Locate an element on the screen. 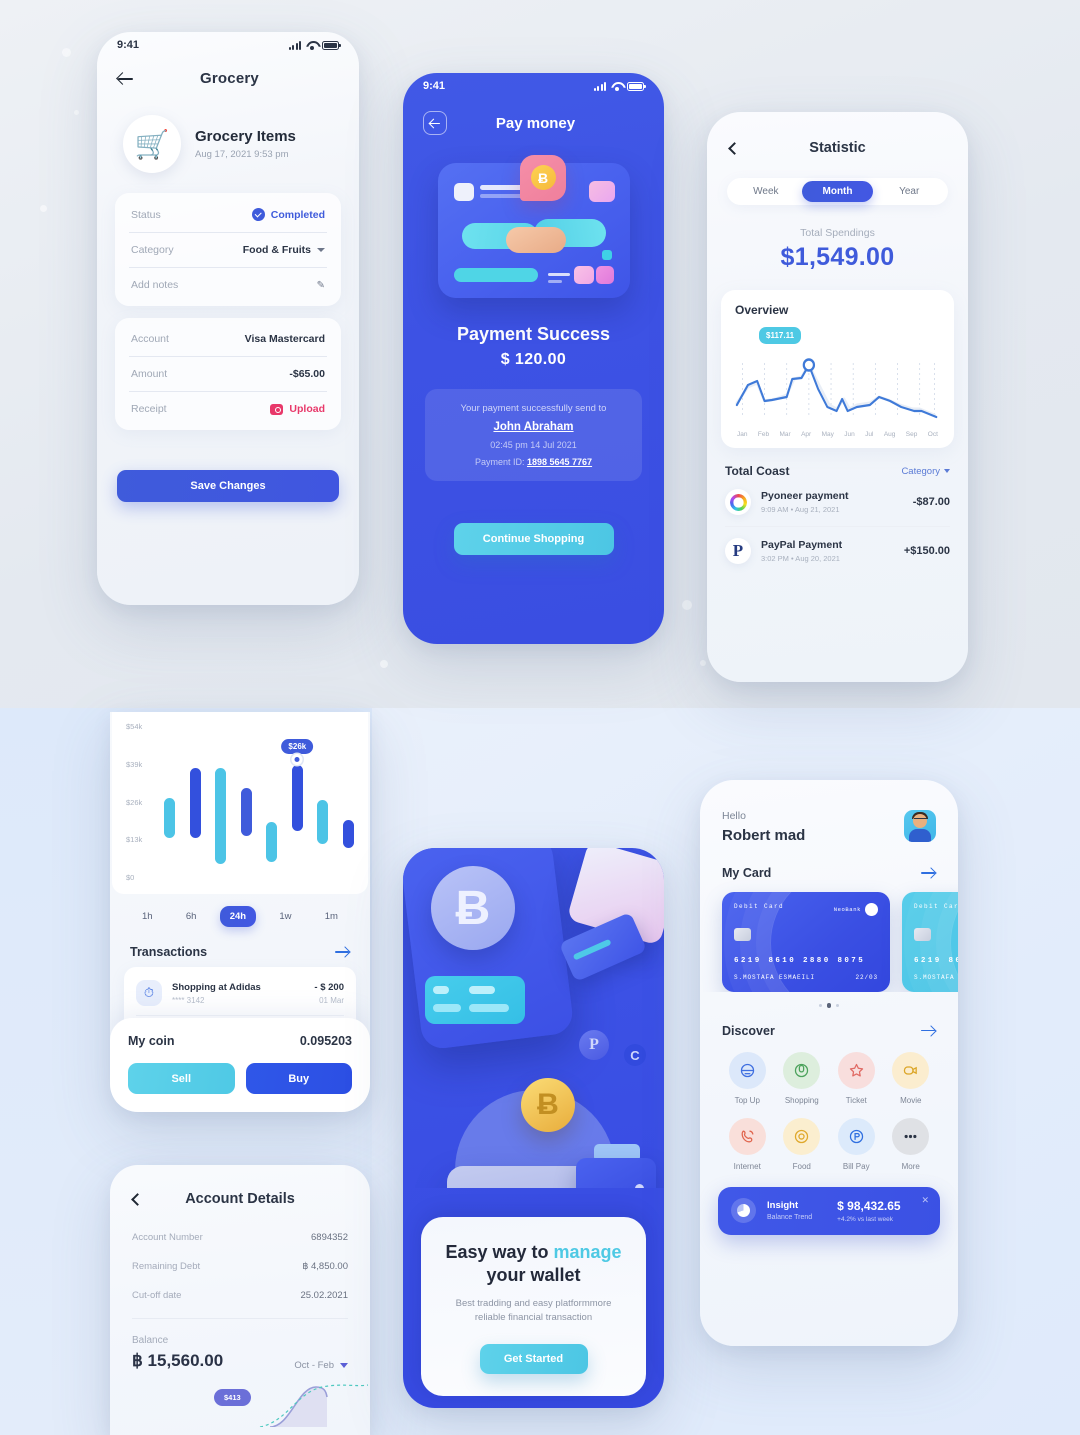 The image size is (1080, 1435). discover-item-ticket: Ticket is located at coordinates (856, 1078).